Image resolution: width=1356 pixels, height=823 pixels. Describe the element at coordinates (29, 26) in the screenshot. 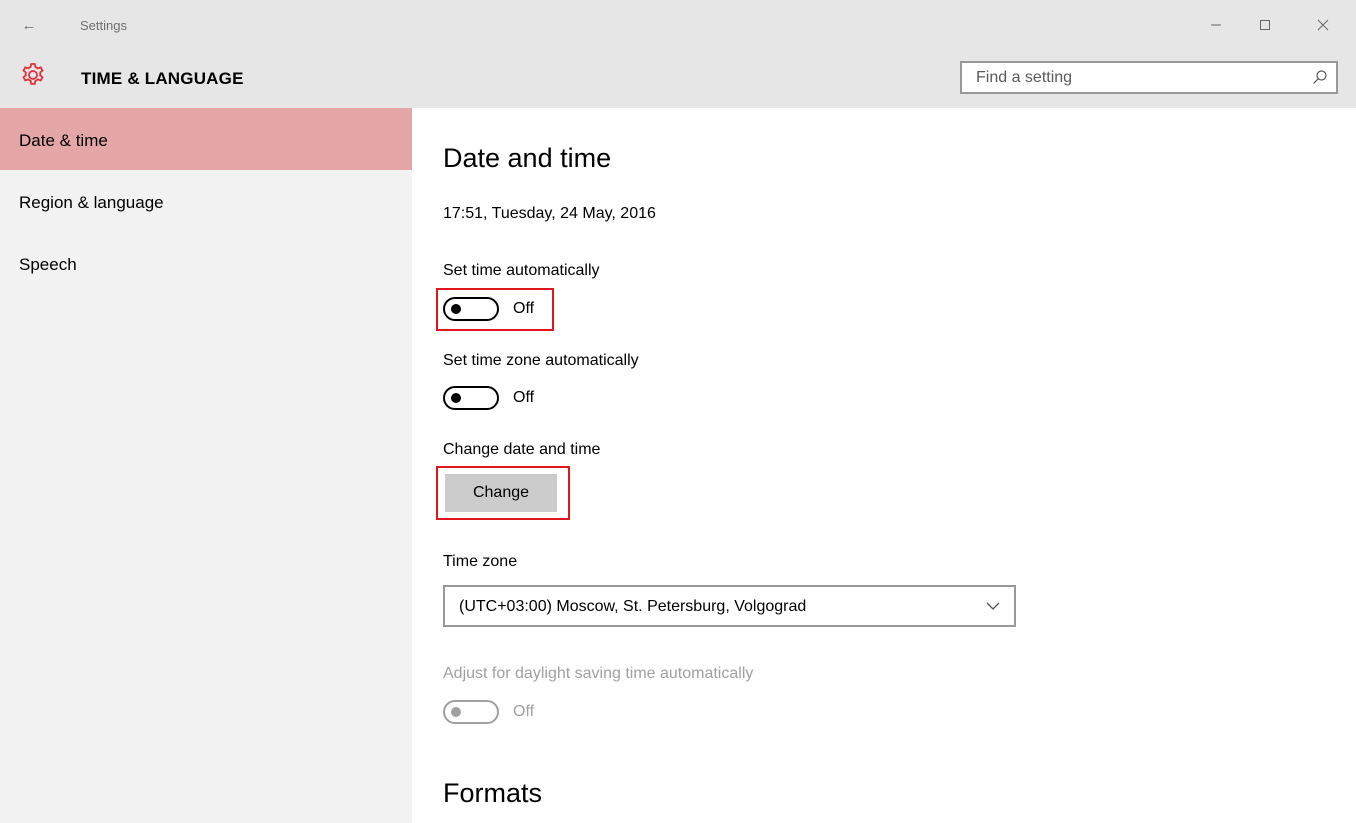

I see `back-arrow-icon: ←` at that location.